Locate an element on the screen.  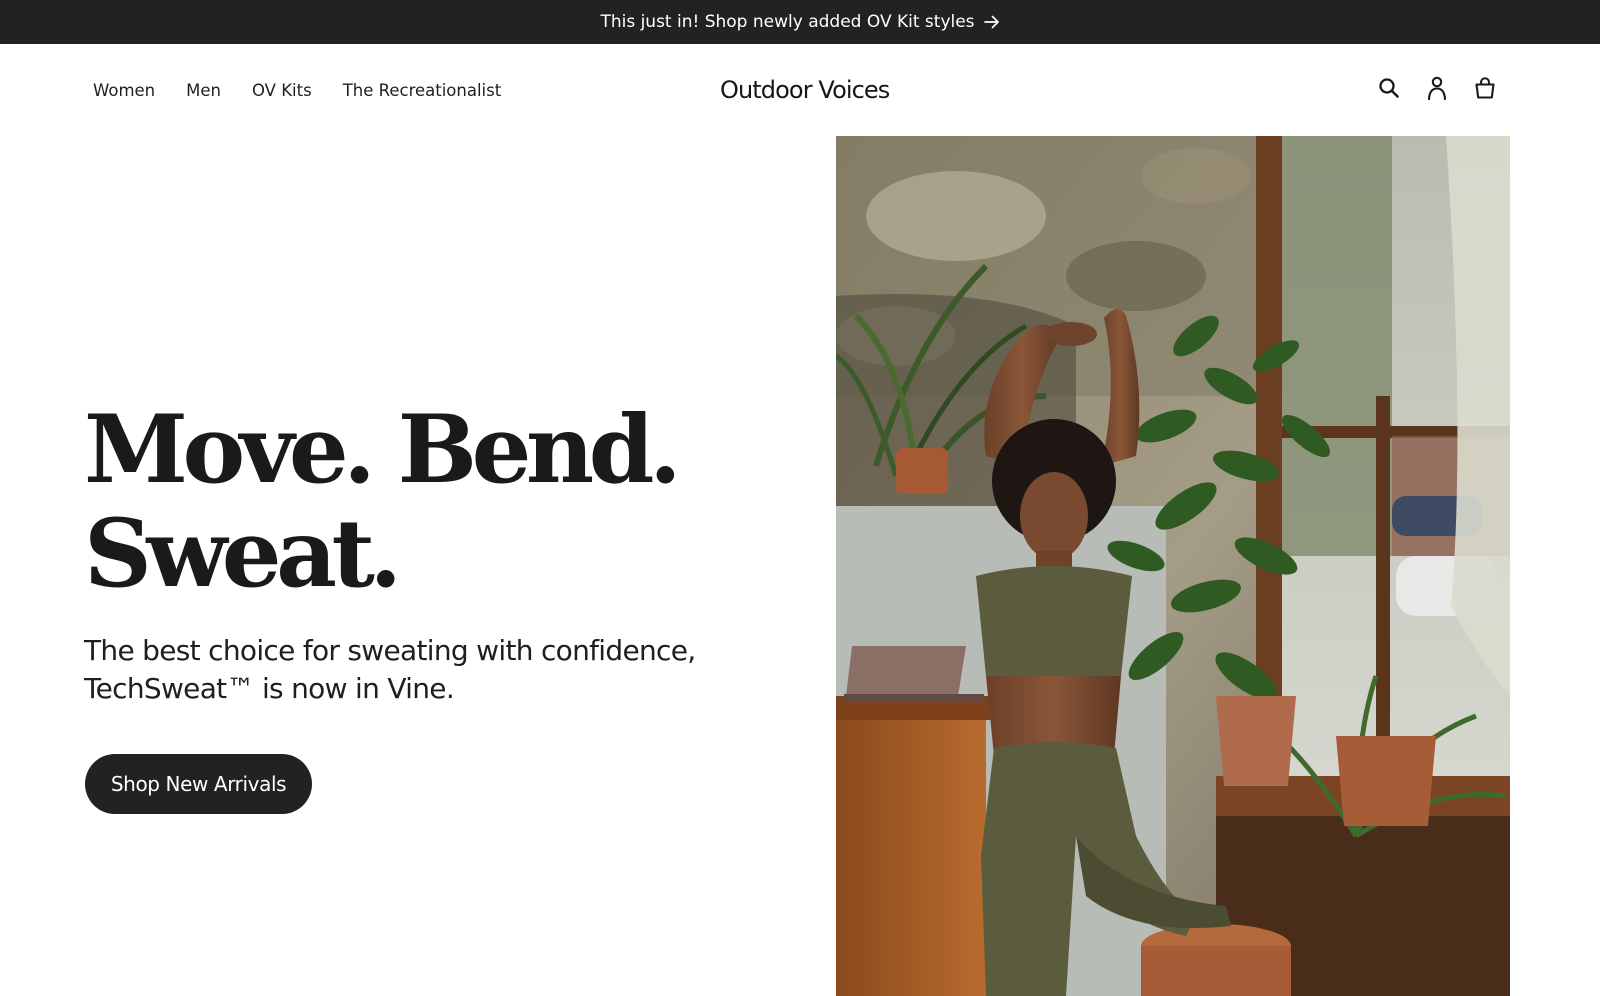
hero-headline-line-1: Move. Bend. is located at coordinates (383, 450).